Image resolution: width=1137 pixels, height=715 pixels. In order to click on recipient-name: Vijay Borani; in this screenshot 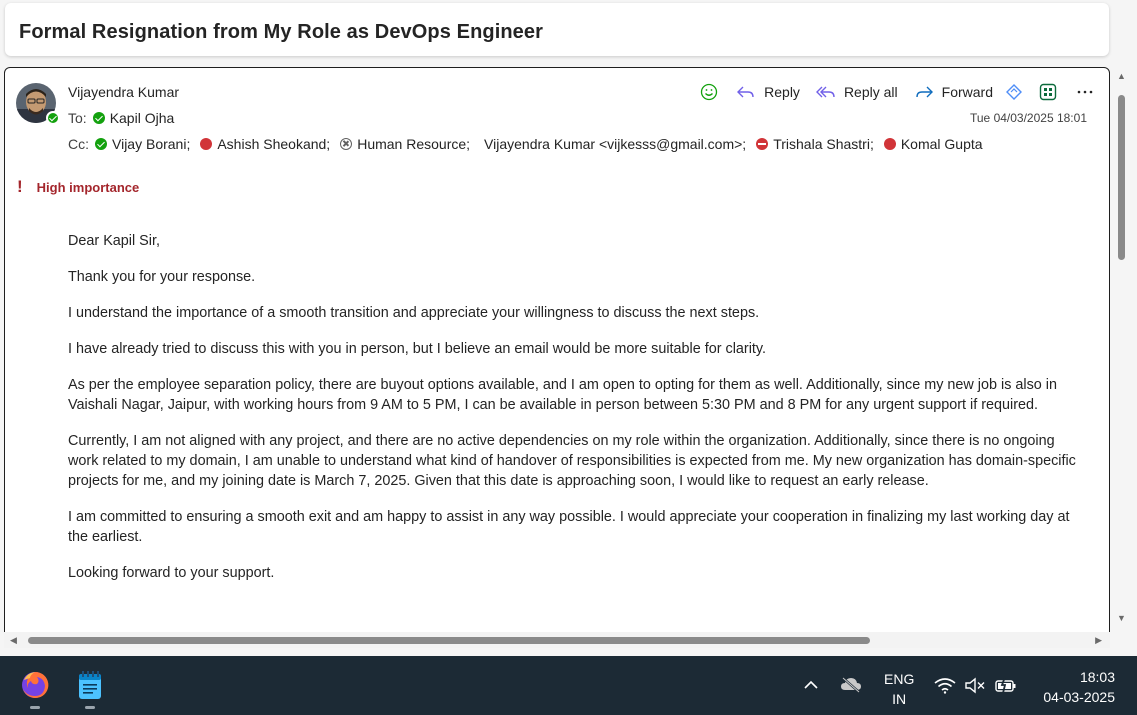, I will do `click(151, 144)`.